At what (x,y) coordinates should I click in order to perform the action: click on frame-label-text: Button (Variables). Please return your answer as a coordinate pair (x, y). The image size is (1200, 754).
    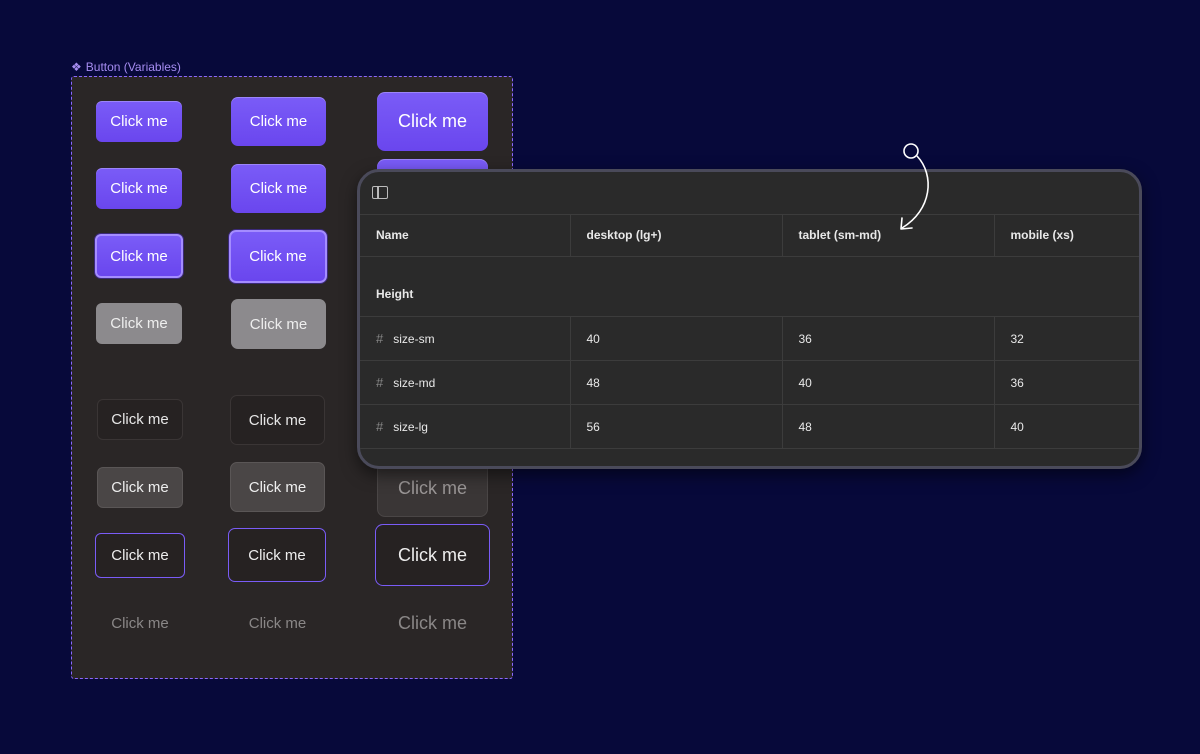
    Looking at the image, I should click on (133, 67).